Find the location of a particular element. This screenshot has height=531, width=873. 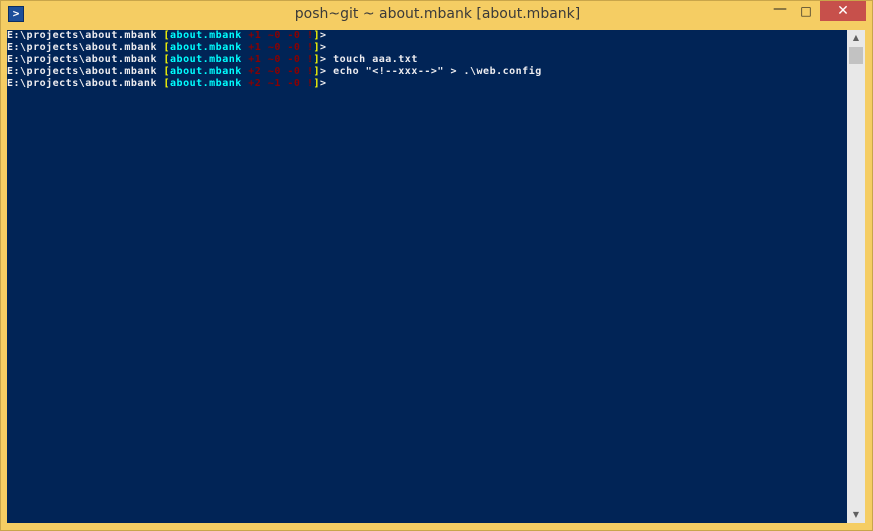

window-title: posh~git ~ about.mbank [about.mbank] is located at coordinates (437, 14).